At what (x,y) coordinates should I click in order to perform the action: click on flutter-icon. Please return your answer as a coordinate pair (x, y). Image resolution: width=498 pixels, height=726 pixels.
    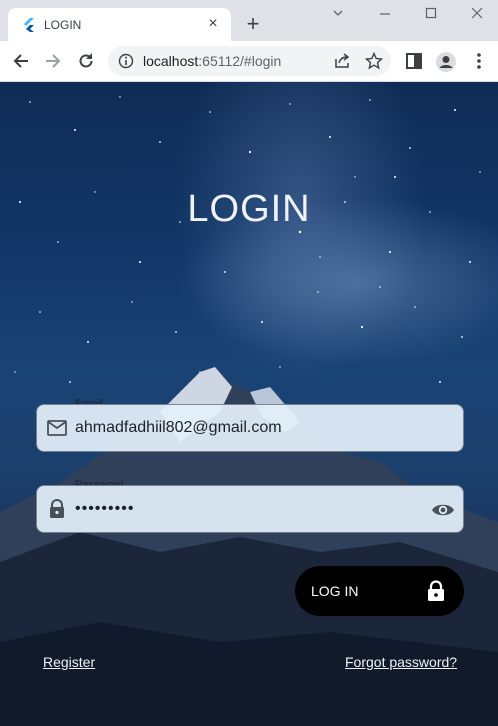
    Looking at the image, I should click on (29, 25).